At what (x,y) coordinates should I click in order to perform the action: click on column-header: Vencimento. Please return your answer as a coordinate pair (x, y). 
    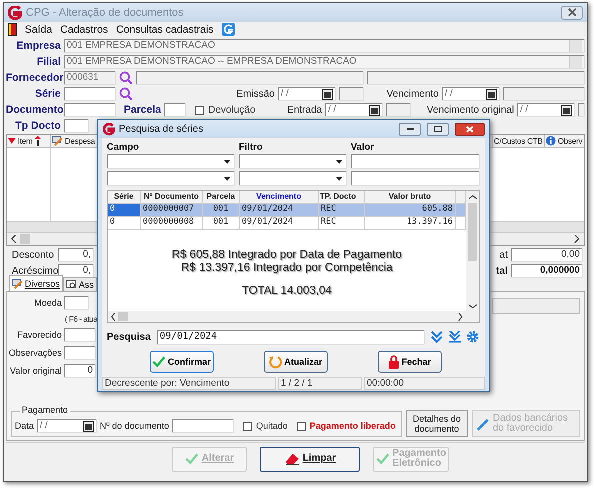
    Looking at the image, I should click on (279, 197).